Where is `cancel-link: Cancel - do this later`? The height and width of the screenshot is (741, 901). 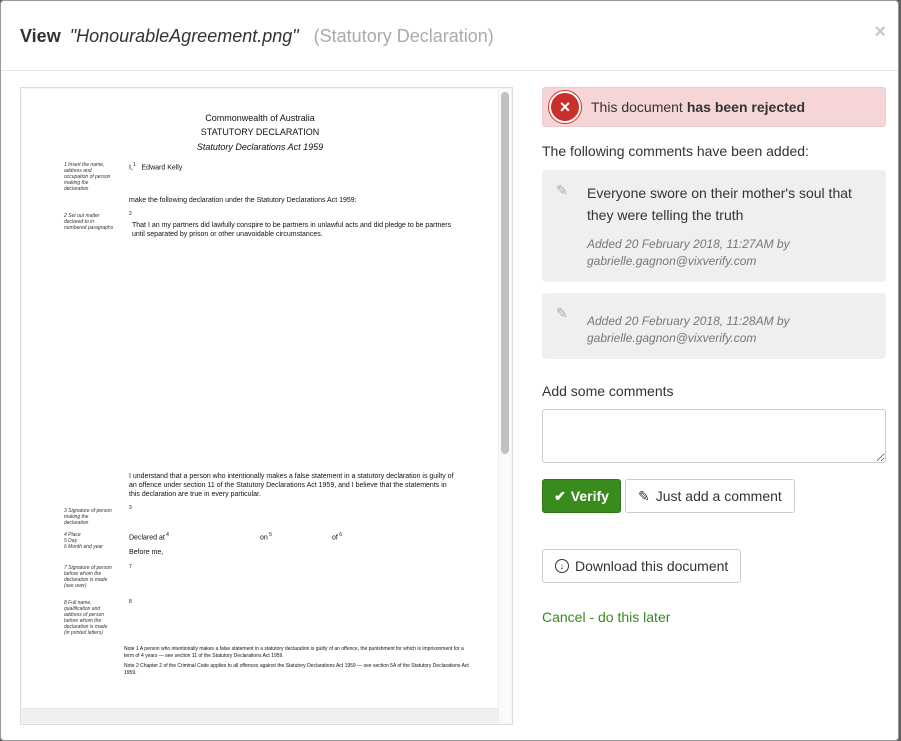
cancel-link: Cancel - do this later is located at coordinates (714, 617).